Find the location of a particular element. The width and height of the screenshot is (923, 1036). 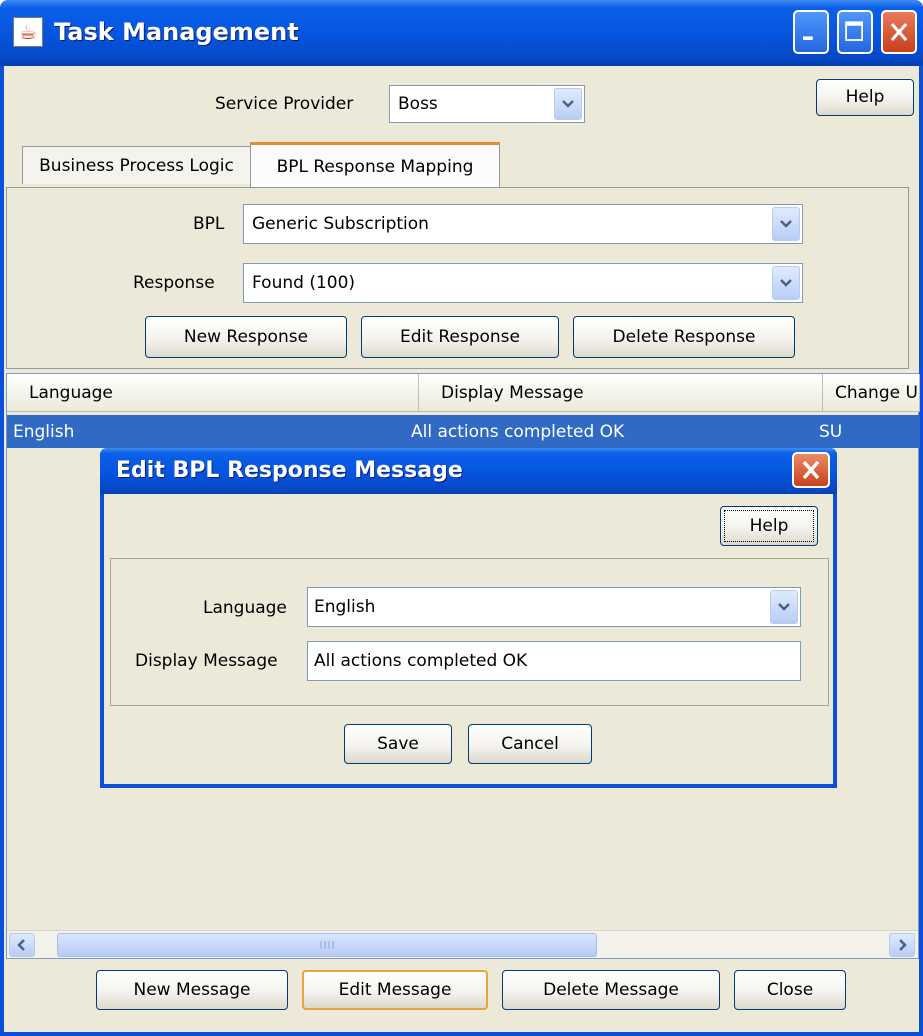

chevron-right-icon is located at coordinates (903, 945).